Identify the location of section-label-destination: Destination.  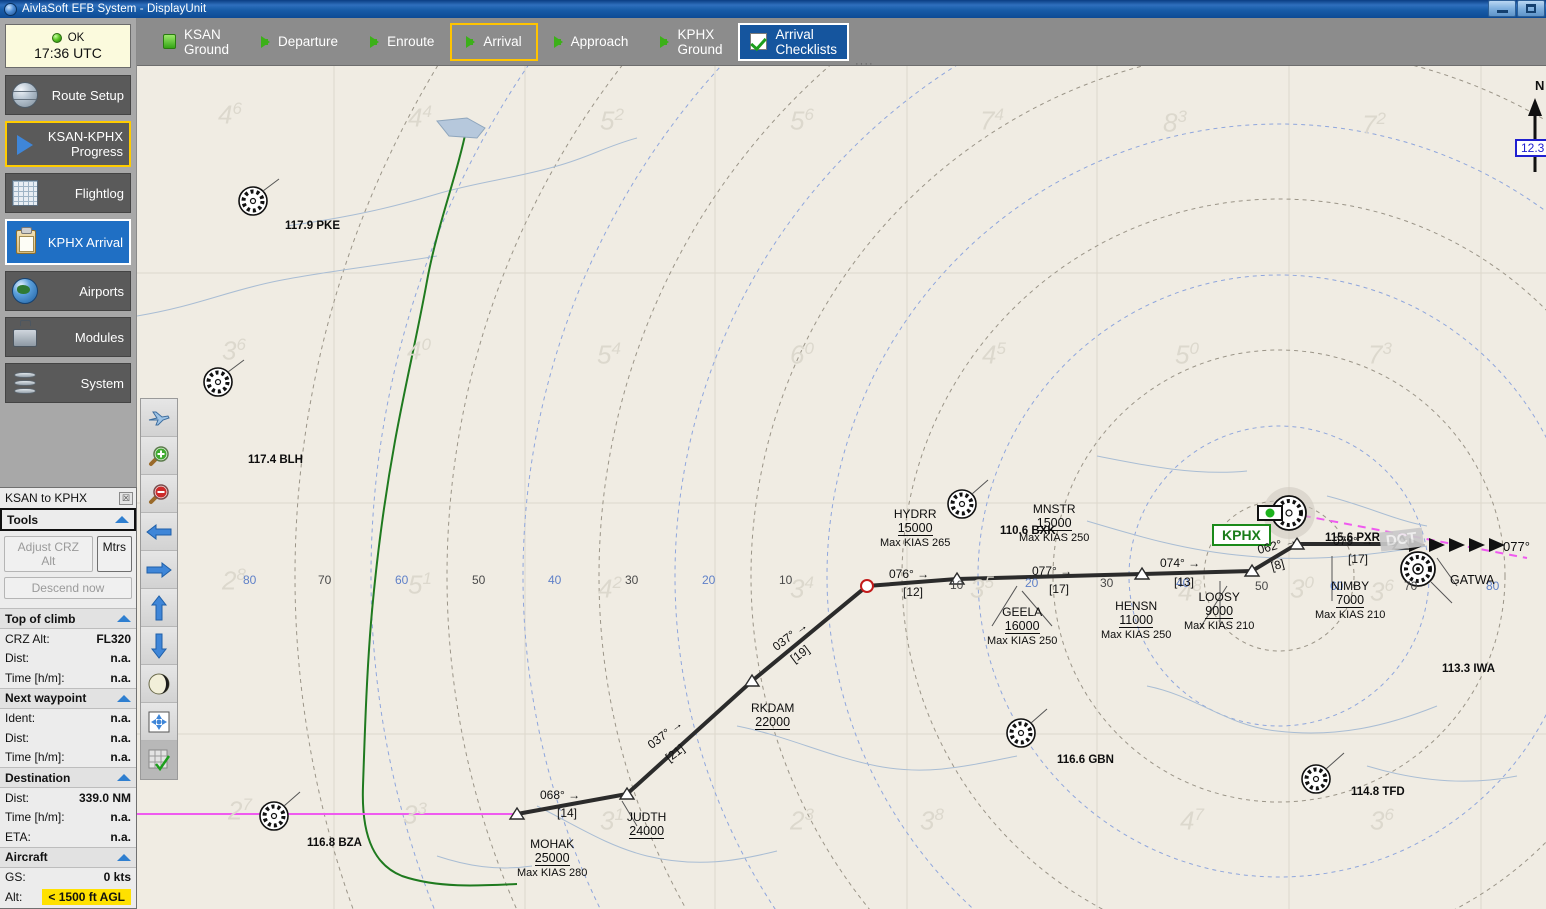
(38, 777).